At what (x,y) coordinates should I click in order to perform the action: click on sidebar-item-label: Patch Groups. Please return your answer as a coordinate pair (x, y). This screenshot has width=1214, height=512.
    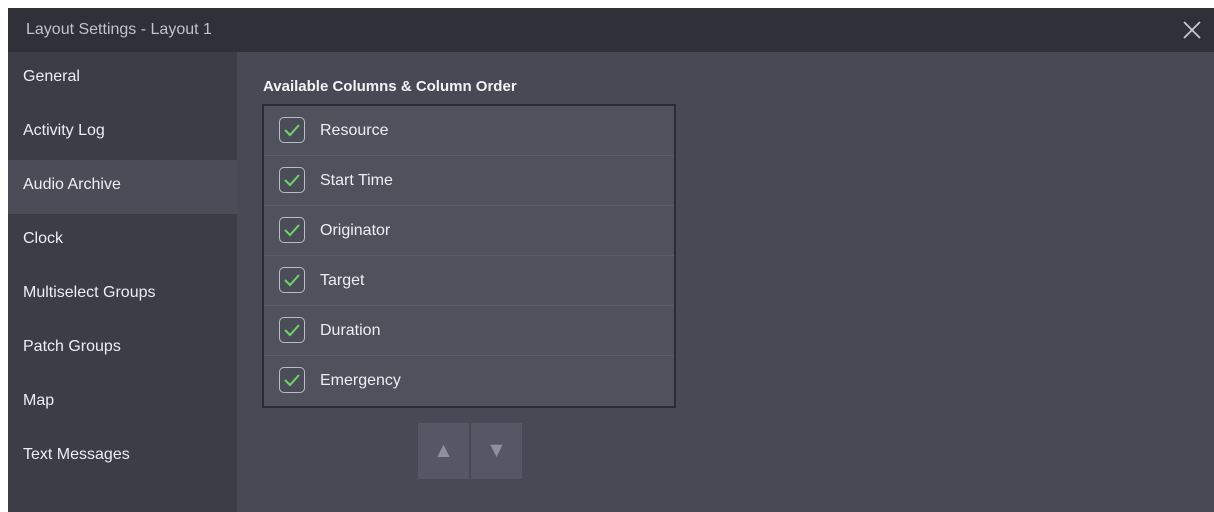
    Looking at the image, I should click on (72, 346).